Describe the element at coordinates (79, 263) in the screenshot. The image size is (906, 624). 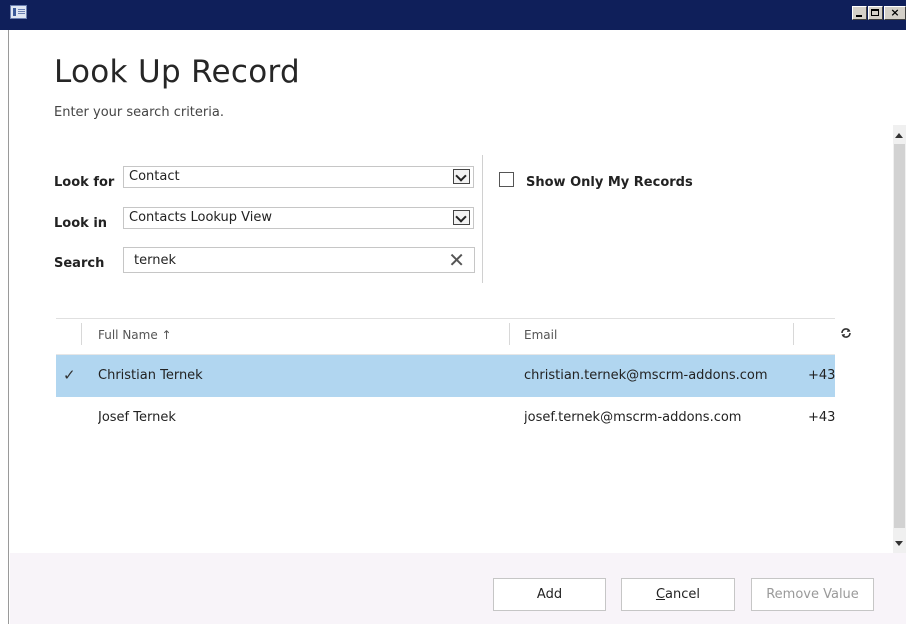
I see `search-label: Search` at that location.